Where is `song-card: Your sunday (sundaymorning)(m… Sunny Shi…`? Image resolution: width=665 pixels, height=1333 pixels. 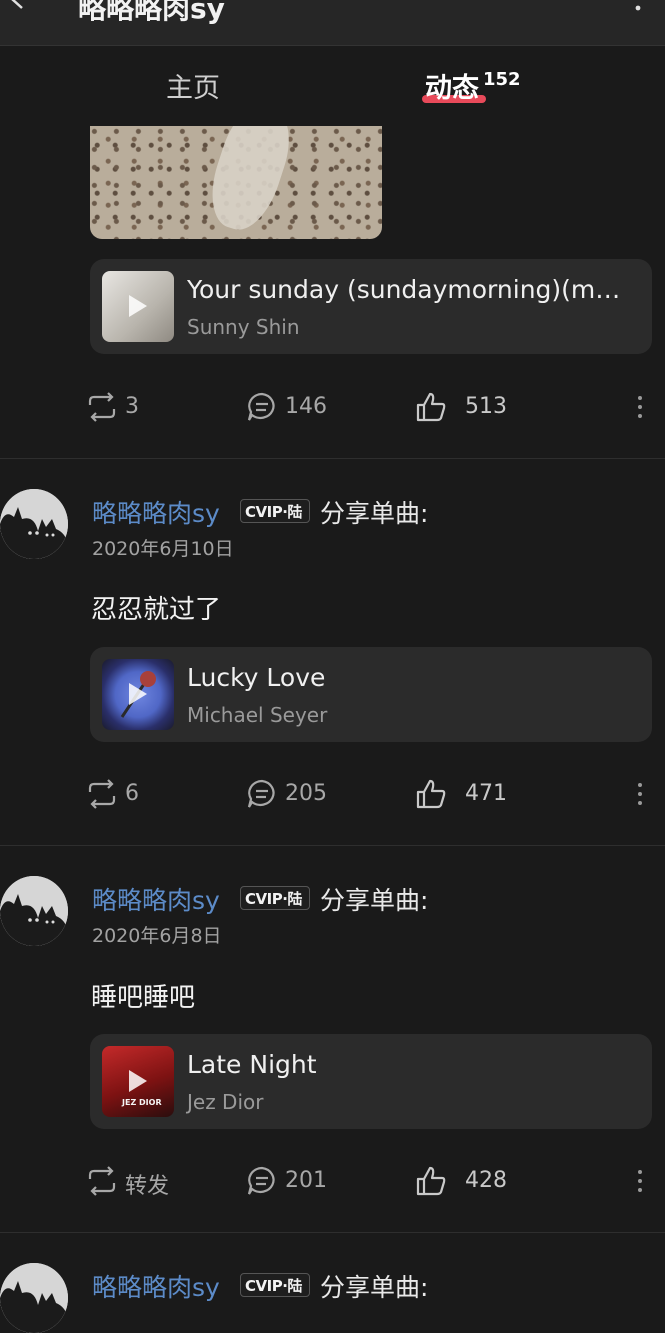 song-card: Your sunday (sundaymorning)(m… Sunny Shi… is located at coordinates (371, 306).